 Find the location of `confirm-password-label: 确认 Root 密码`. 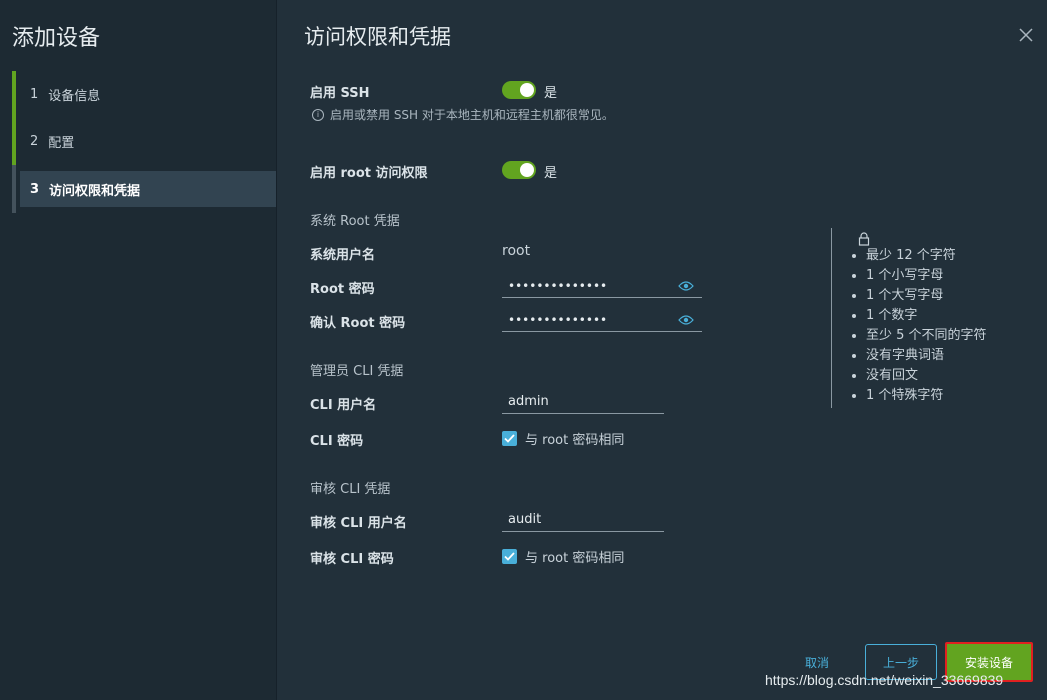

confirm-password-label: 确认 Root 密码 is located at coordinates (358, 323).